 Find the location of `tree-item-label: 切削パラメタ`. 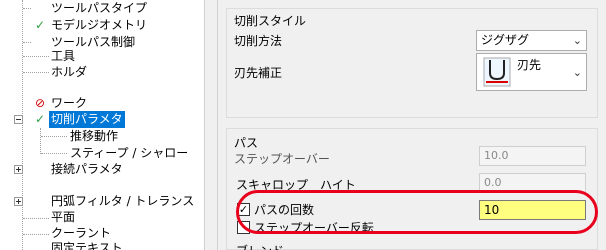

tree-item-label: 切削パラメタ is located at coordinates (87, 119).